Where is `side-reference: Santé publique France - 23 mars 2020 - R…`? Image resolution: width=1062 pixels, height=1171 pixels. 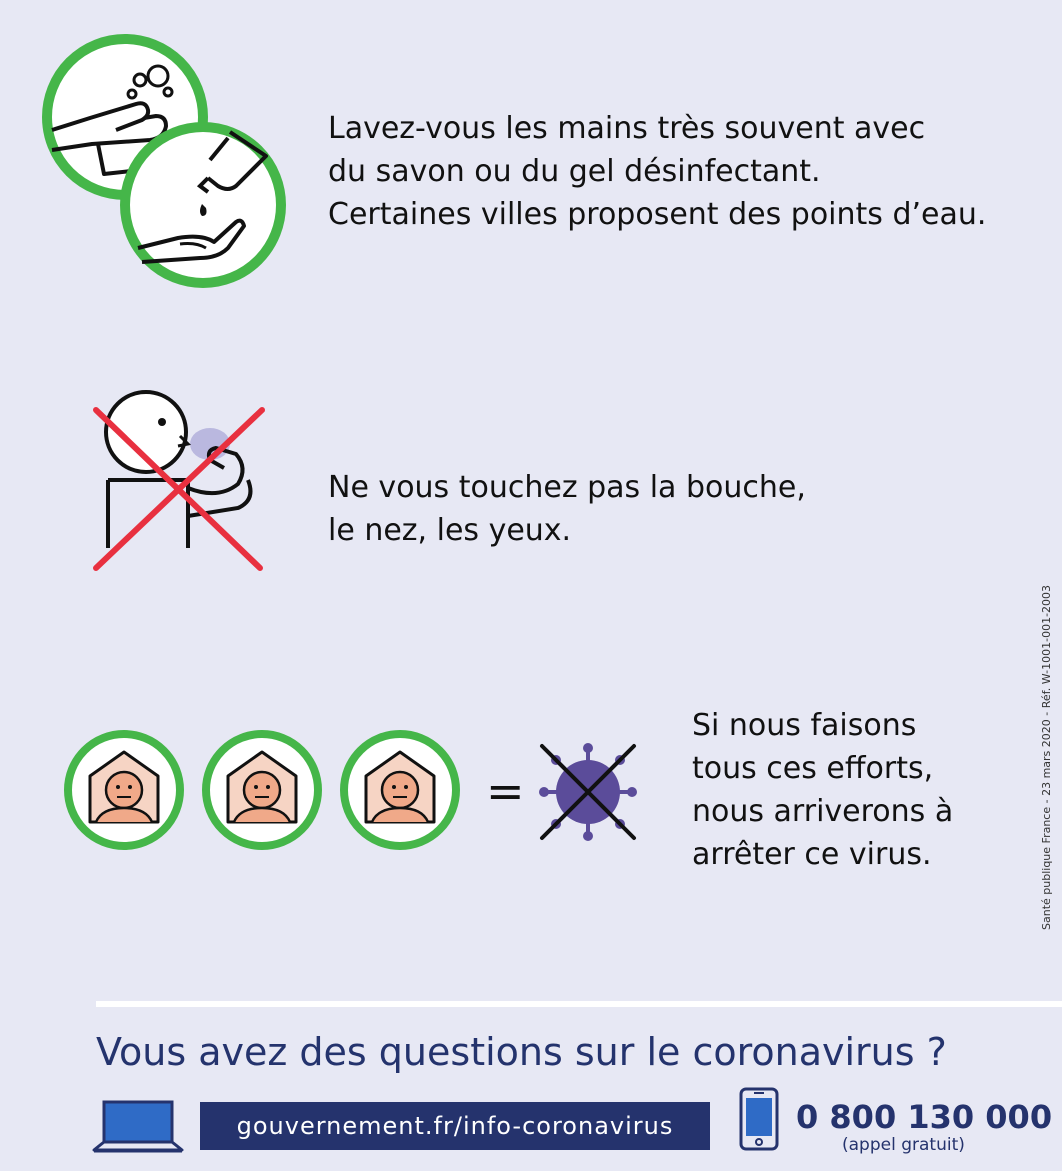 side-reference: Santé publique France - 23 mars 2020 - R… is located at coordinates (1046, 757).